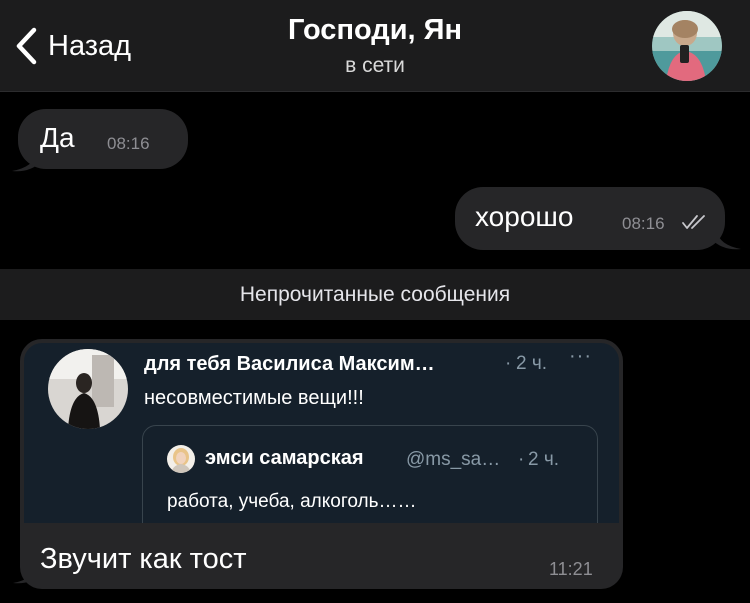  I want to click on unread-divider-label: Непрочитанные сообщения, so click(375, 294).